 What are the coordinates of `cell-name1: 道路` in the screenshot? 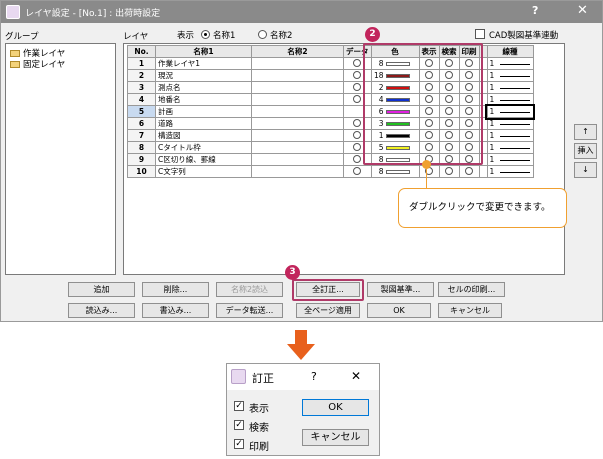 It's located at (203, 123).